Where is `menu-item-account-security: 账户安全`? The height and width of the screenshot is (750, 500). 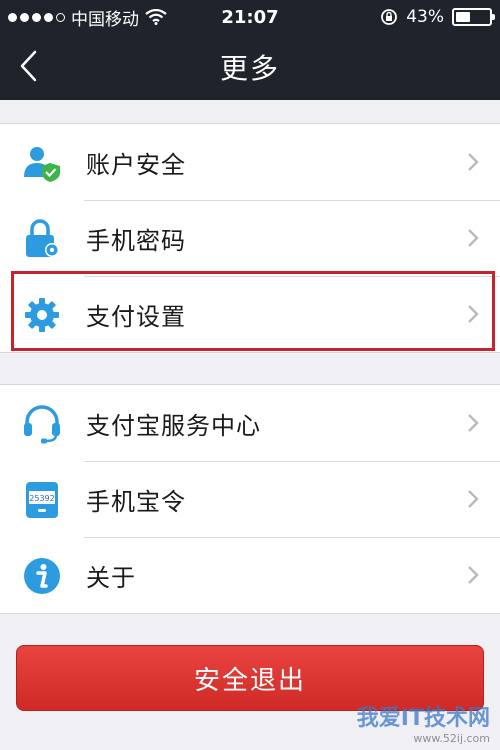
menu-item-account-security: 账户安全 is located at coordinates (250, 162).